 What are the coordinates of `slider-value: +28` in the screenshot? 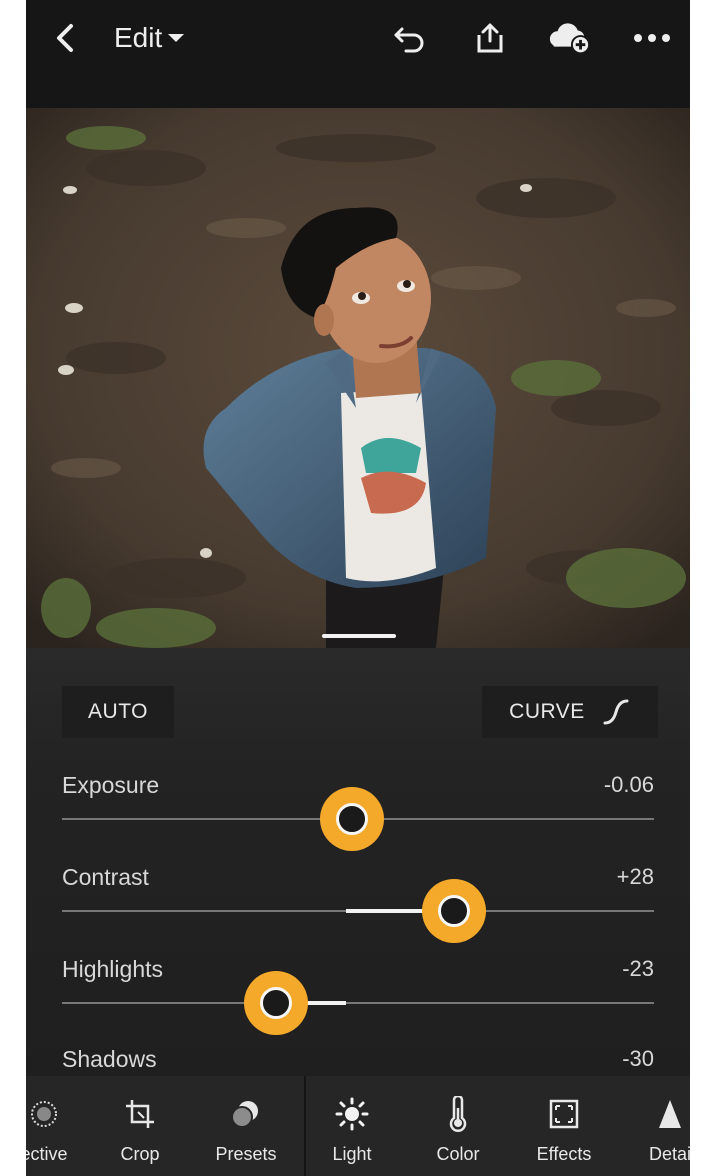 It's located at (635, 876).